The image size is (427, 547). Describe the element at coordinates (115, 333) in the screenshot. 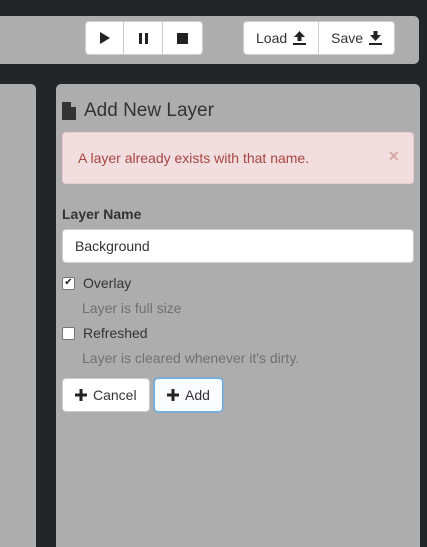

I see `refreshed-label: Refreshed` at that location.